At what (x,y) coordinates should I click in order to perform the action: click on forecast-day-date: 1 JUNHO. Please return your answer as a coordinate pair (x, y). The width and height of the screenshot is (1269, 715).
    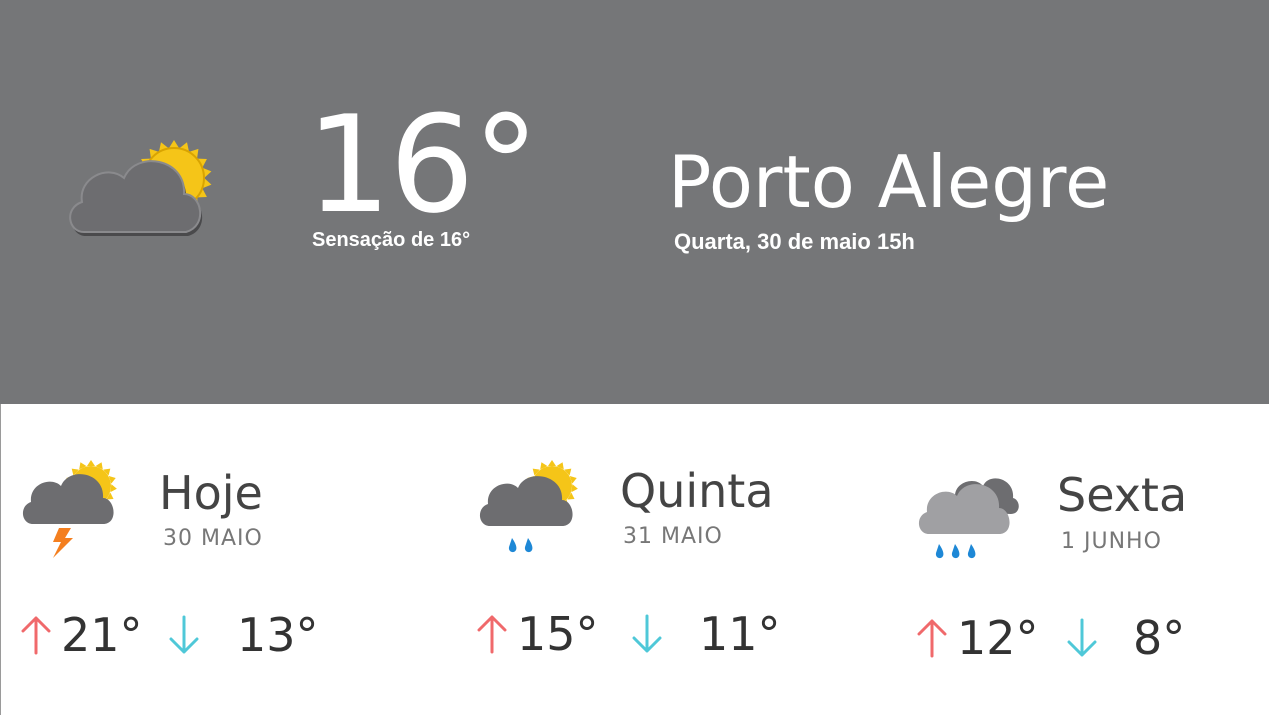
    Looking at the image, I should click on (1111, 541).